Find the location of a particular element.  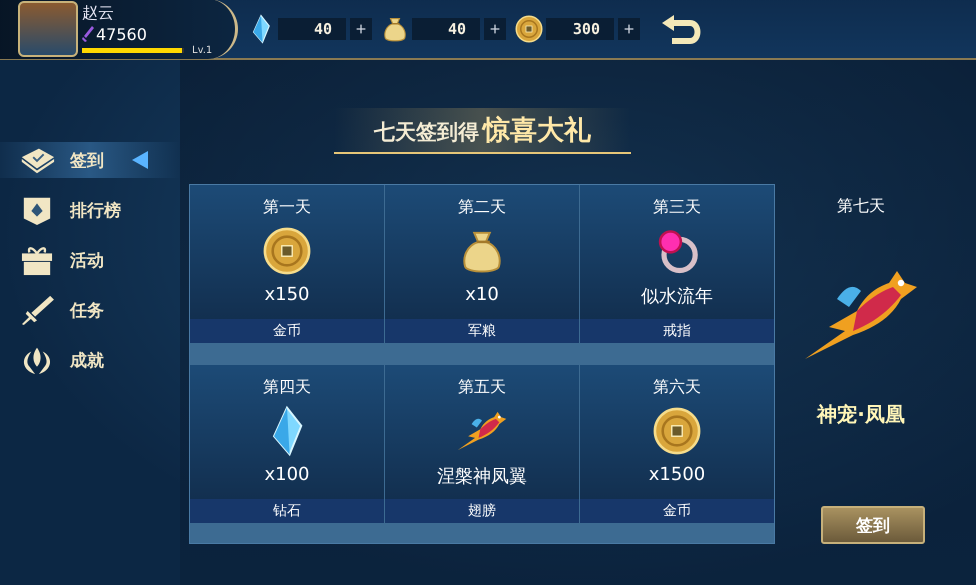

day-label: 第四天 is located at coordinates (287, 387).